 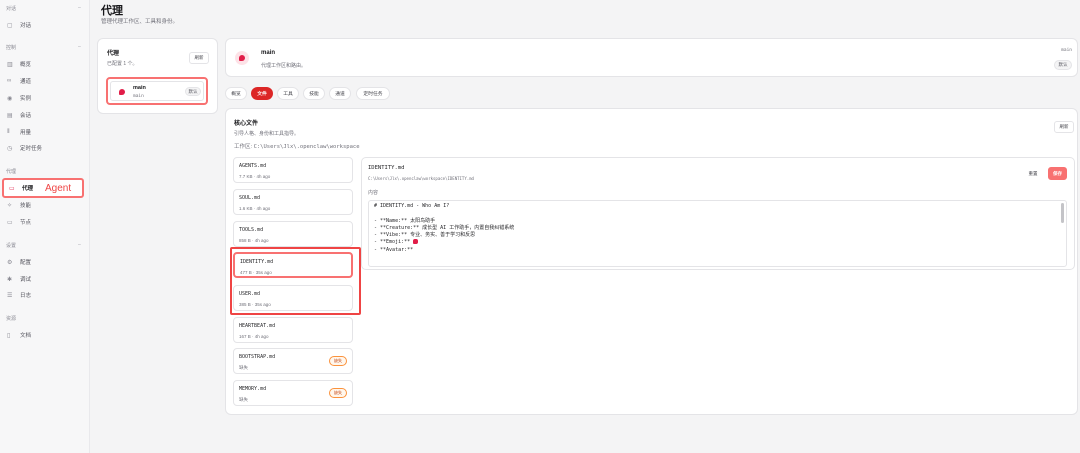 I want to click on sidebar-item-usage: ⫴ 用量, so click(x=44, y=132).